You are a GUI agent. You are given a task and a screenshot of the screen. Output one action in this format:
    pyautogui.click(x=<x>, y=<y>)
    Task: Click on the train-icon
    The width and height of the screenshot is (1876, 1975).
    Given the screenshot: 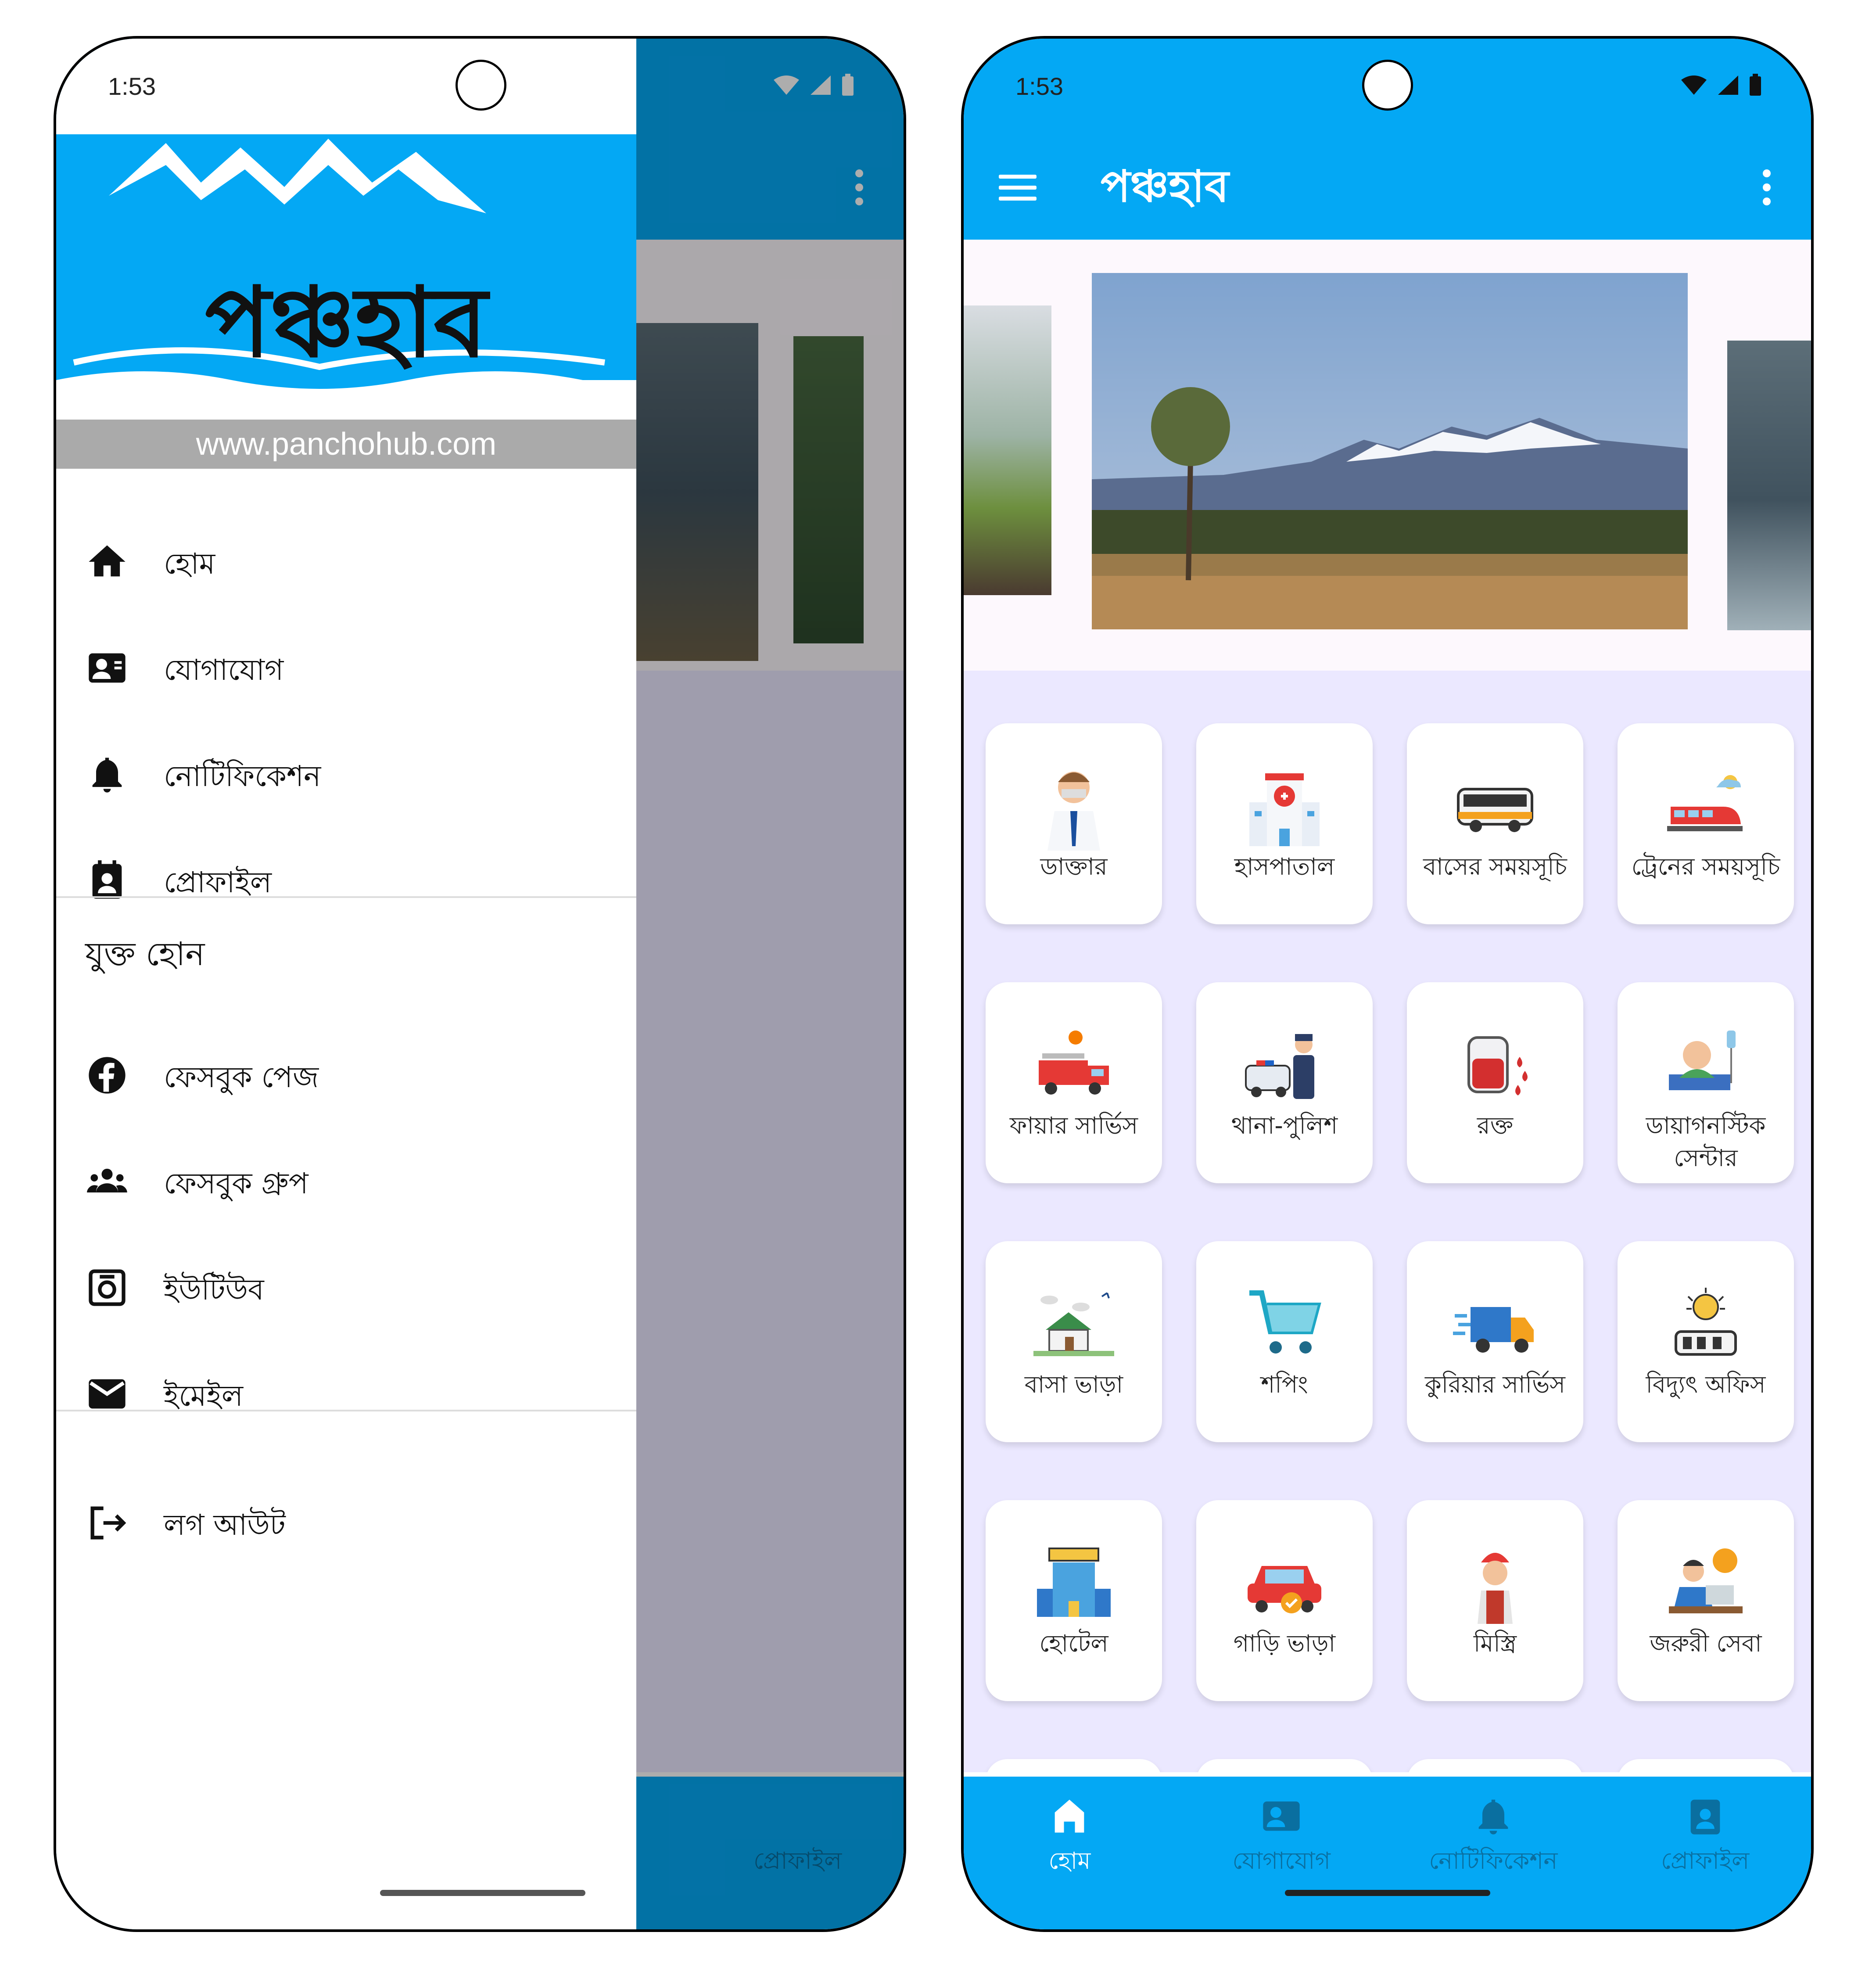 What is the action you would take?
    pyautogui.click(x=1705, y=803)
    